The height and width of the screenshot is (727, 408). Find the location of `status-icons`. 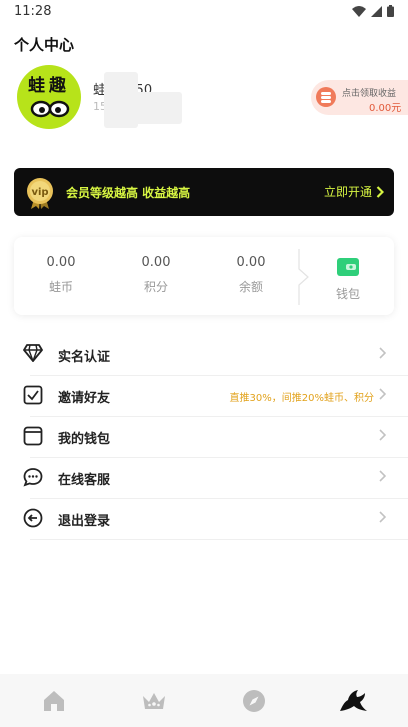

status-icons is located at coordinates (373, 11).